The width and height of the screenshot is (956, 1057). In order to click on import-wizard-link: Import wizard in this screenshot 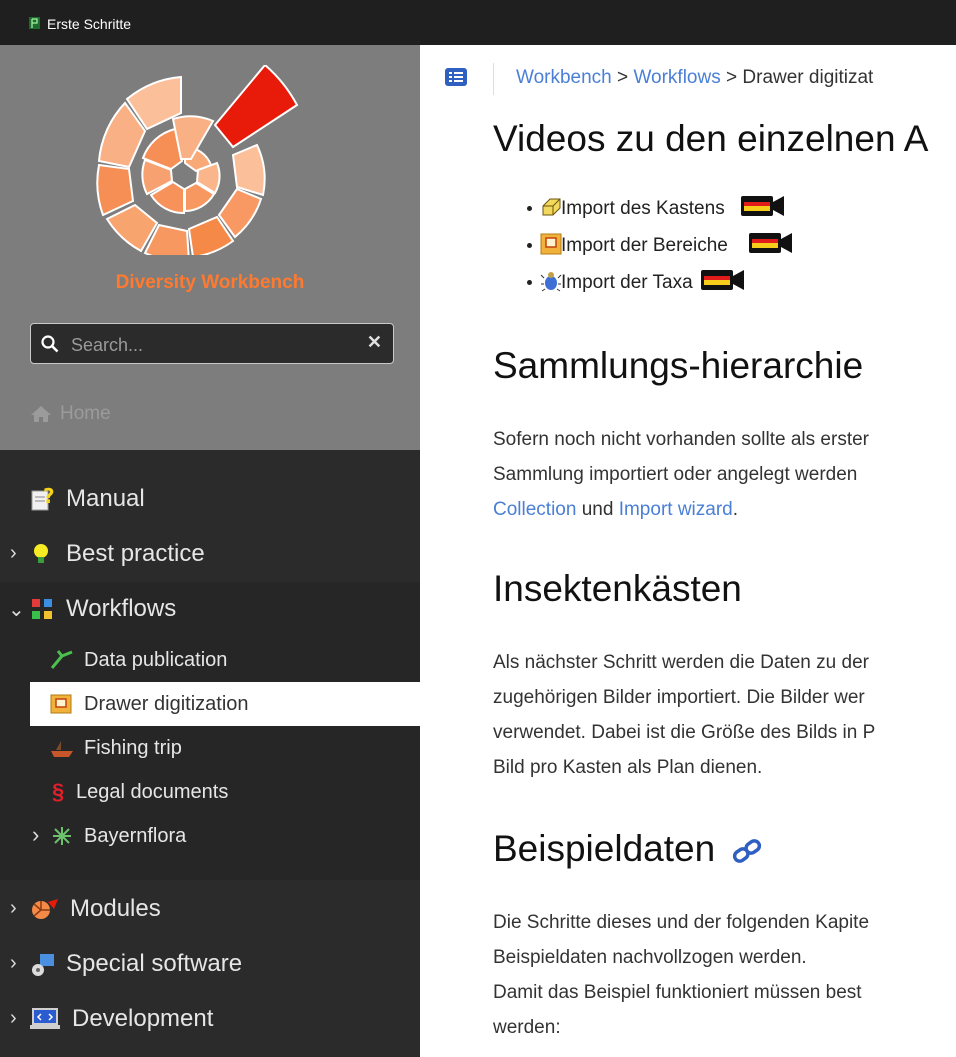, I will do `click(676, 509)`.